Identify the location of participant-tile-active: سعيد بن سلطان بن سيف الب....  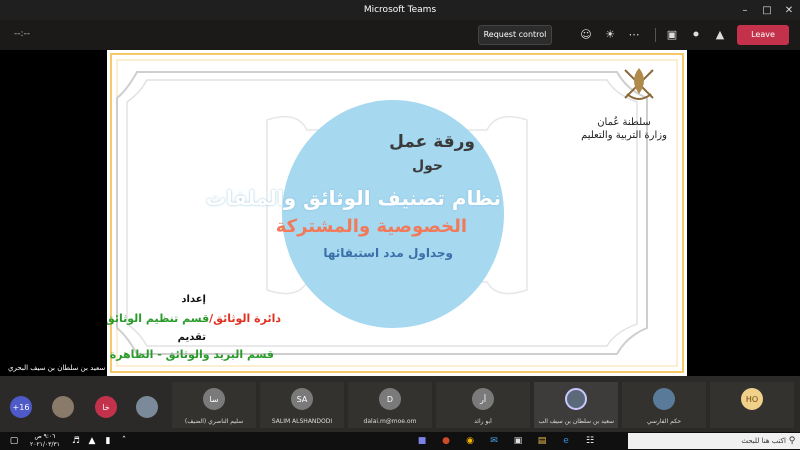
(576, 405).